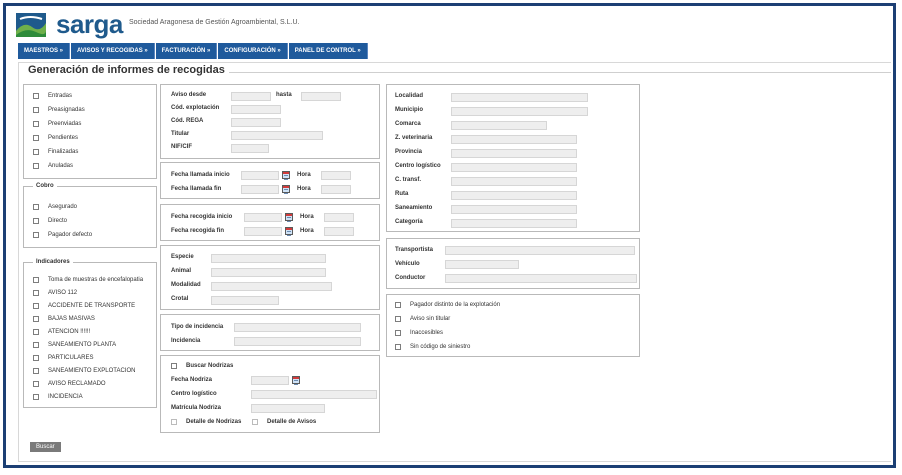 This screenshot has height=475, width=902. Describe the element at coordinates (277, 135) in the screenshot. I see `titular-input` at that location.